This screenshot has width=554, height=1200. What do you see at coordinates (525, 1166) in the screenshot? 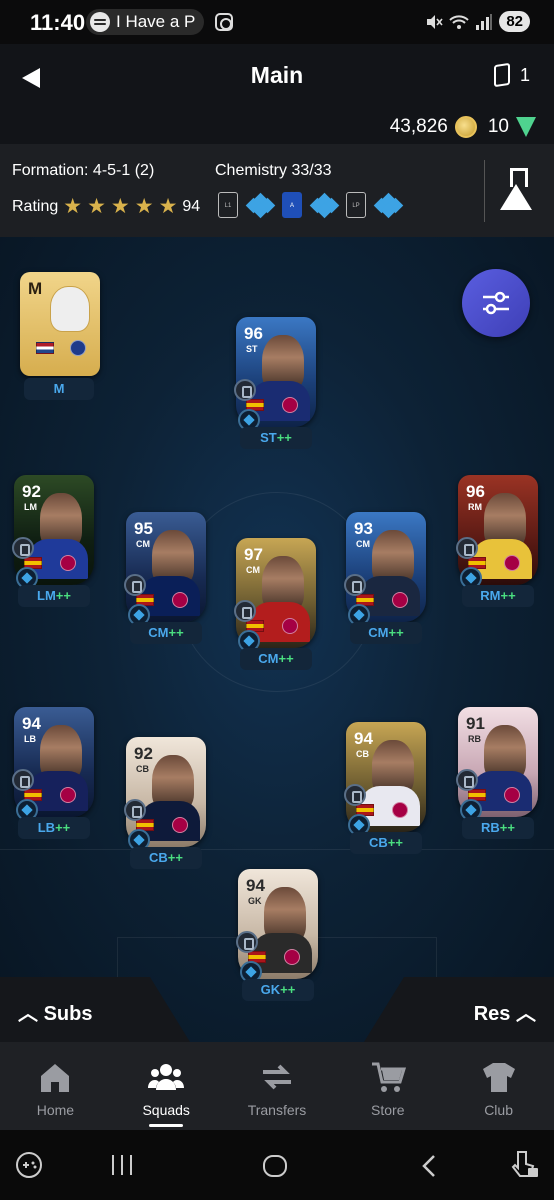
I see `touch-lock-icon` at bounding box center [525, 1166].